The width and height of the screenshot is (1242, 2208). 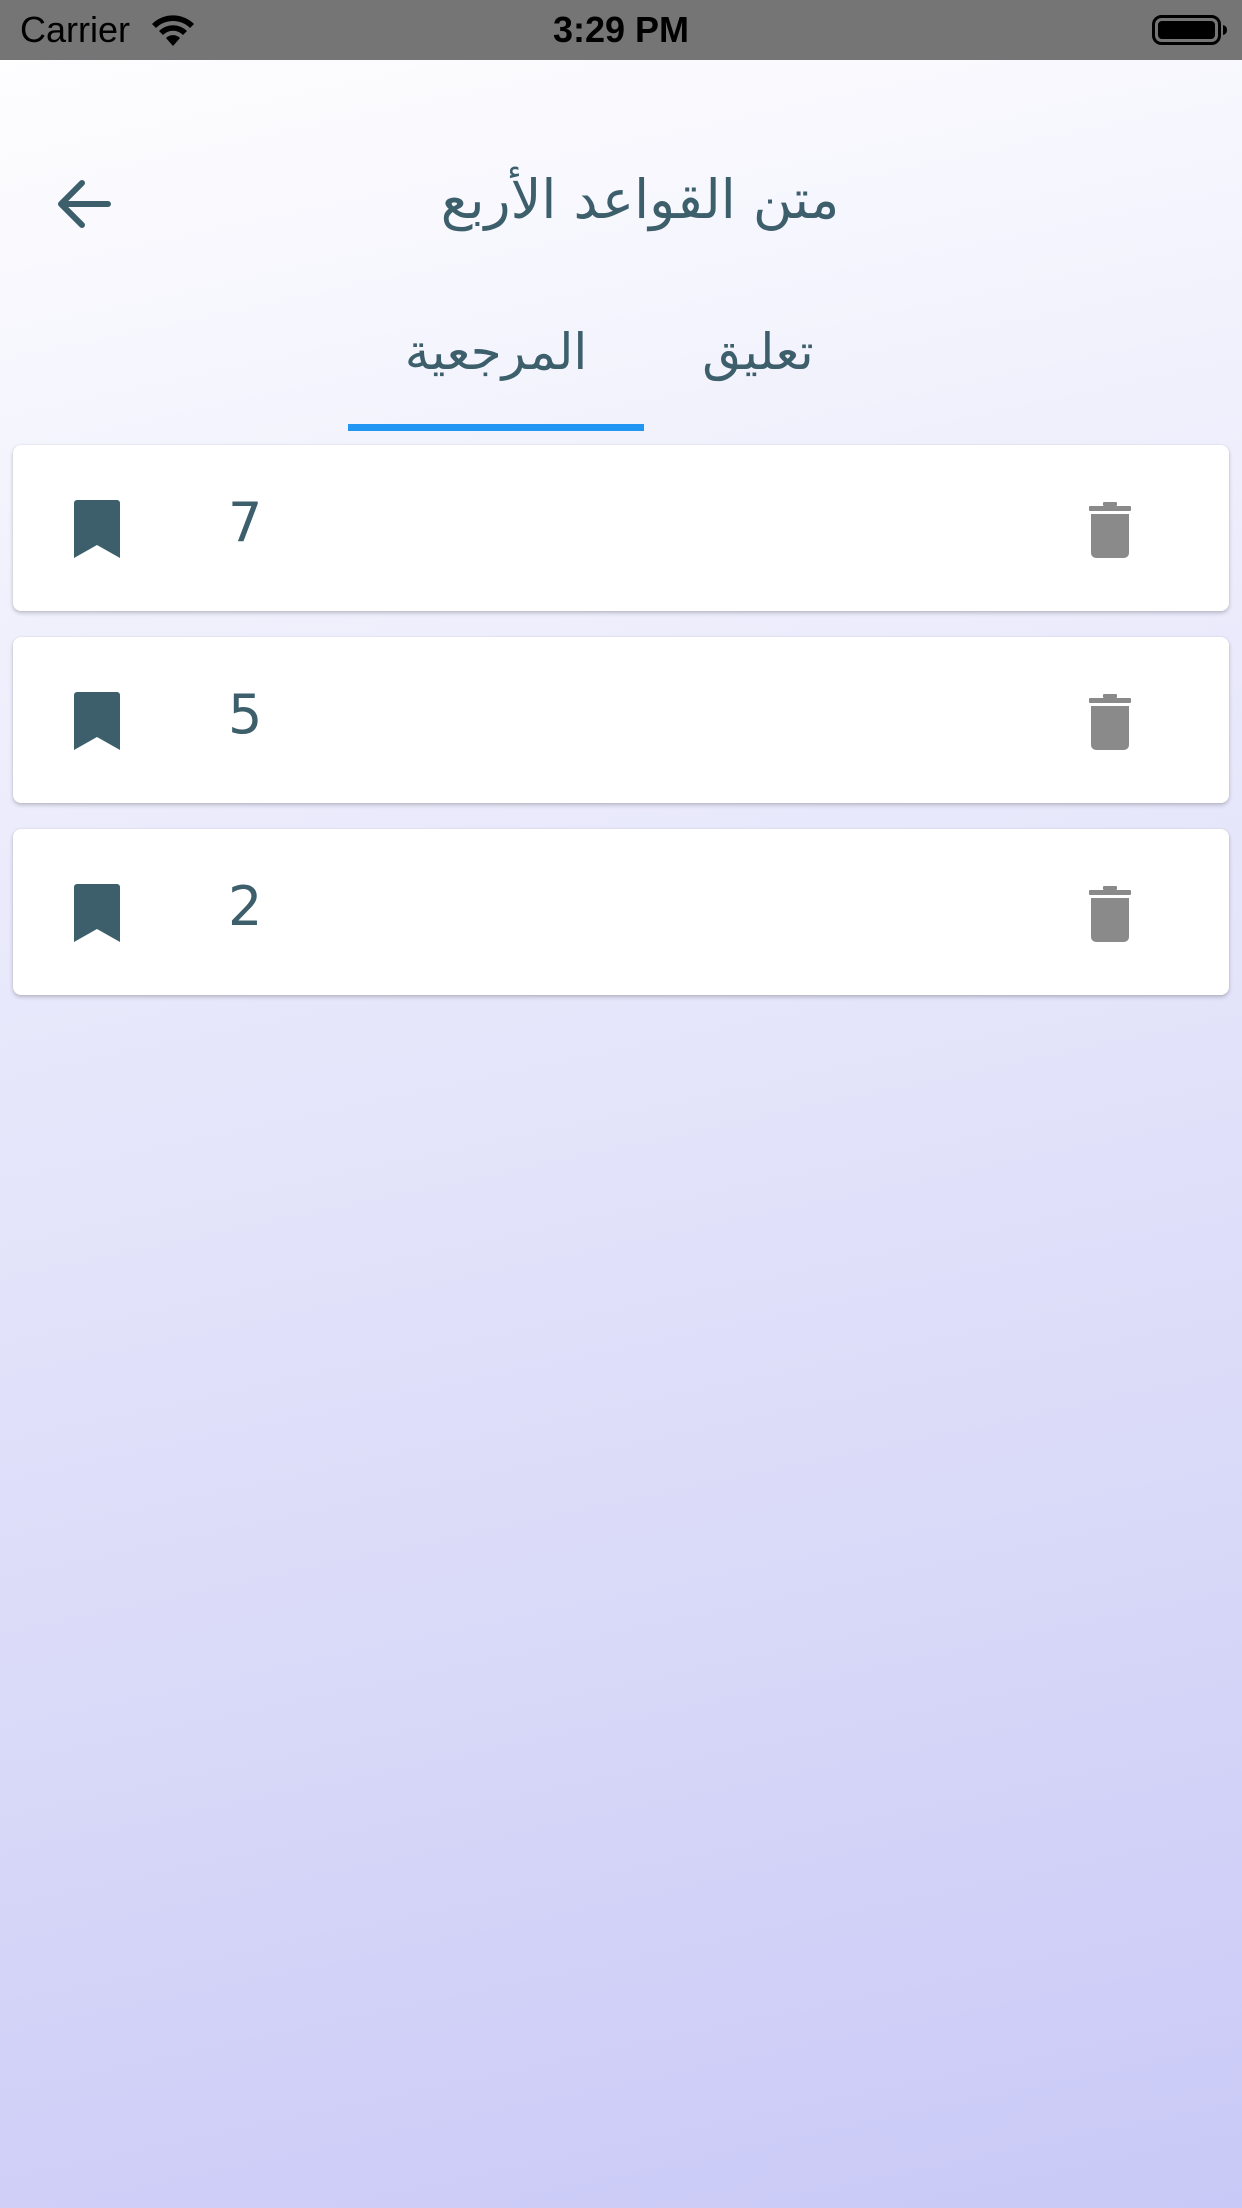 I want to click on status-time: 3:29 PM, so click(x=621, y=29).